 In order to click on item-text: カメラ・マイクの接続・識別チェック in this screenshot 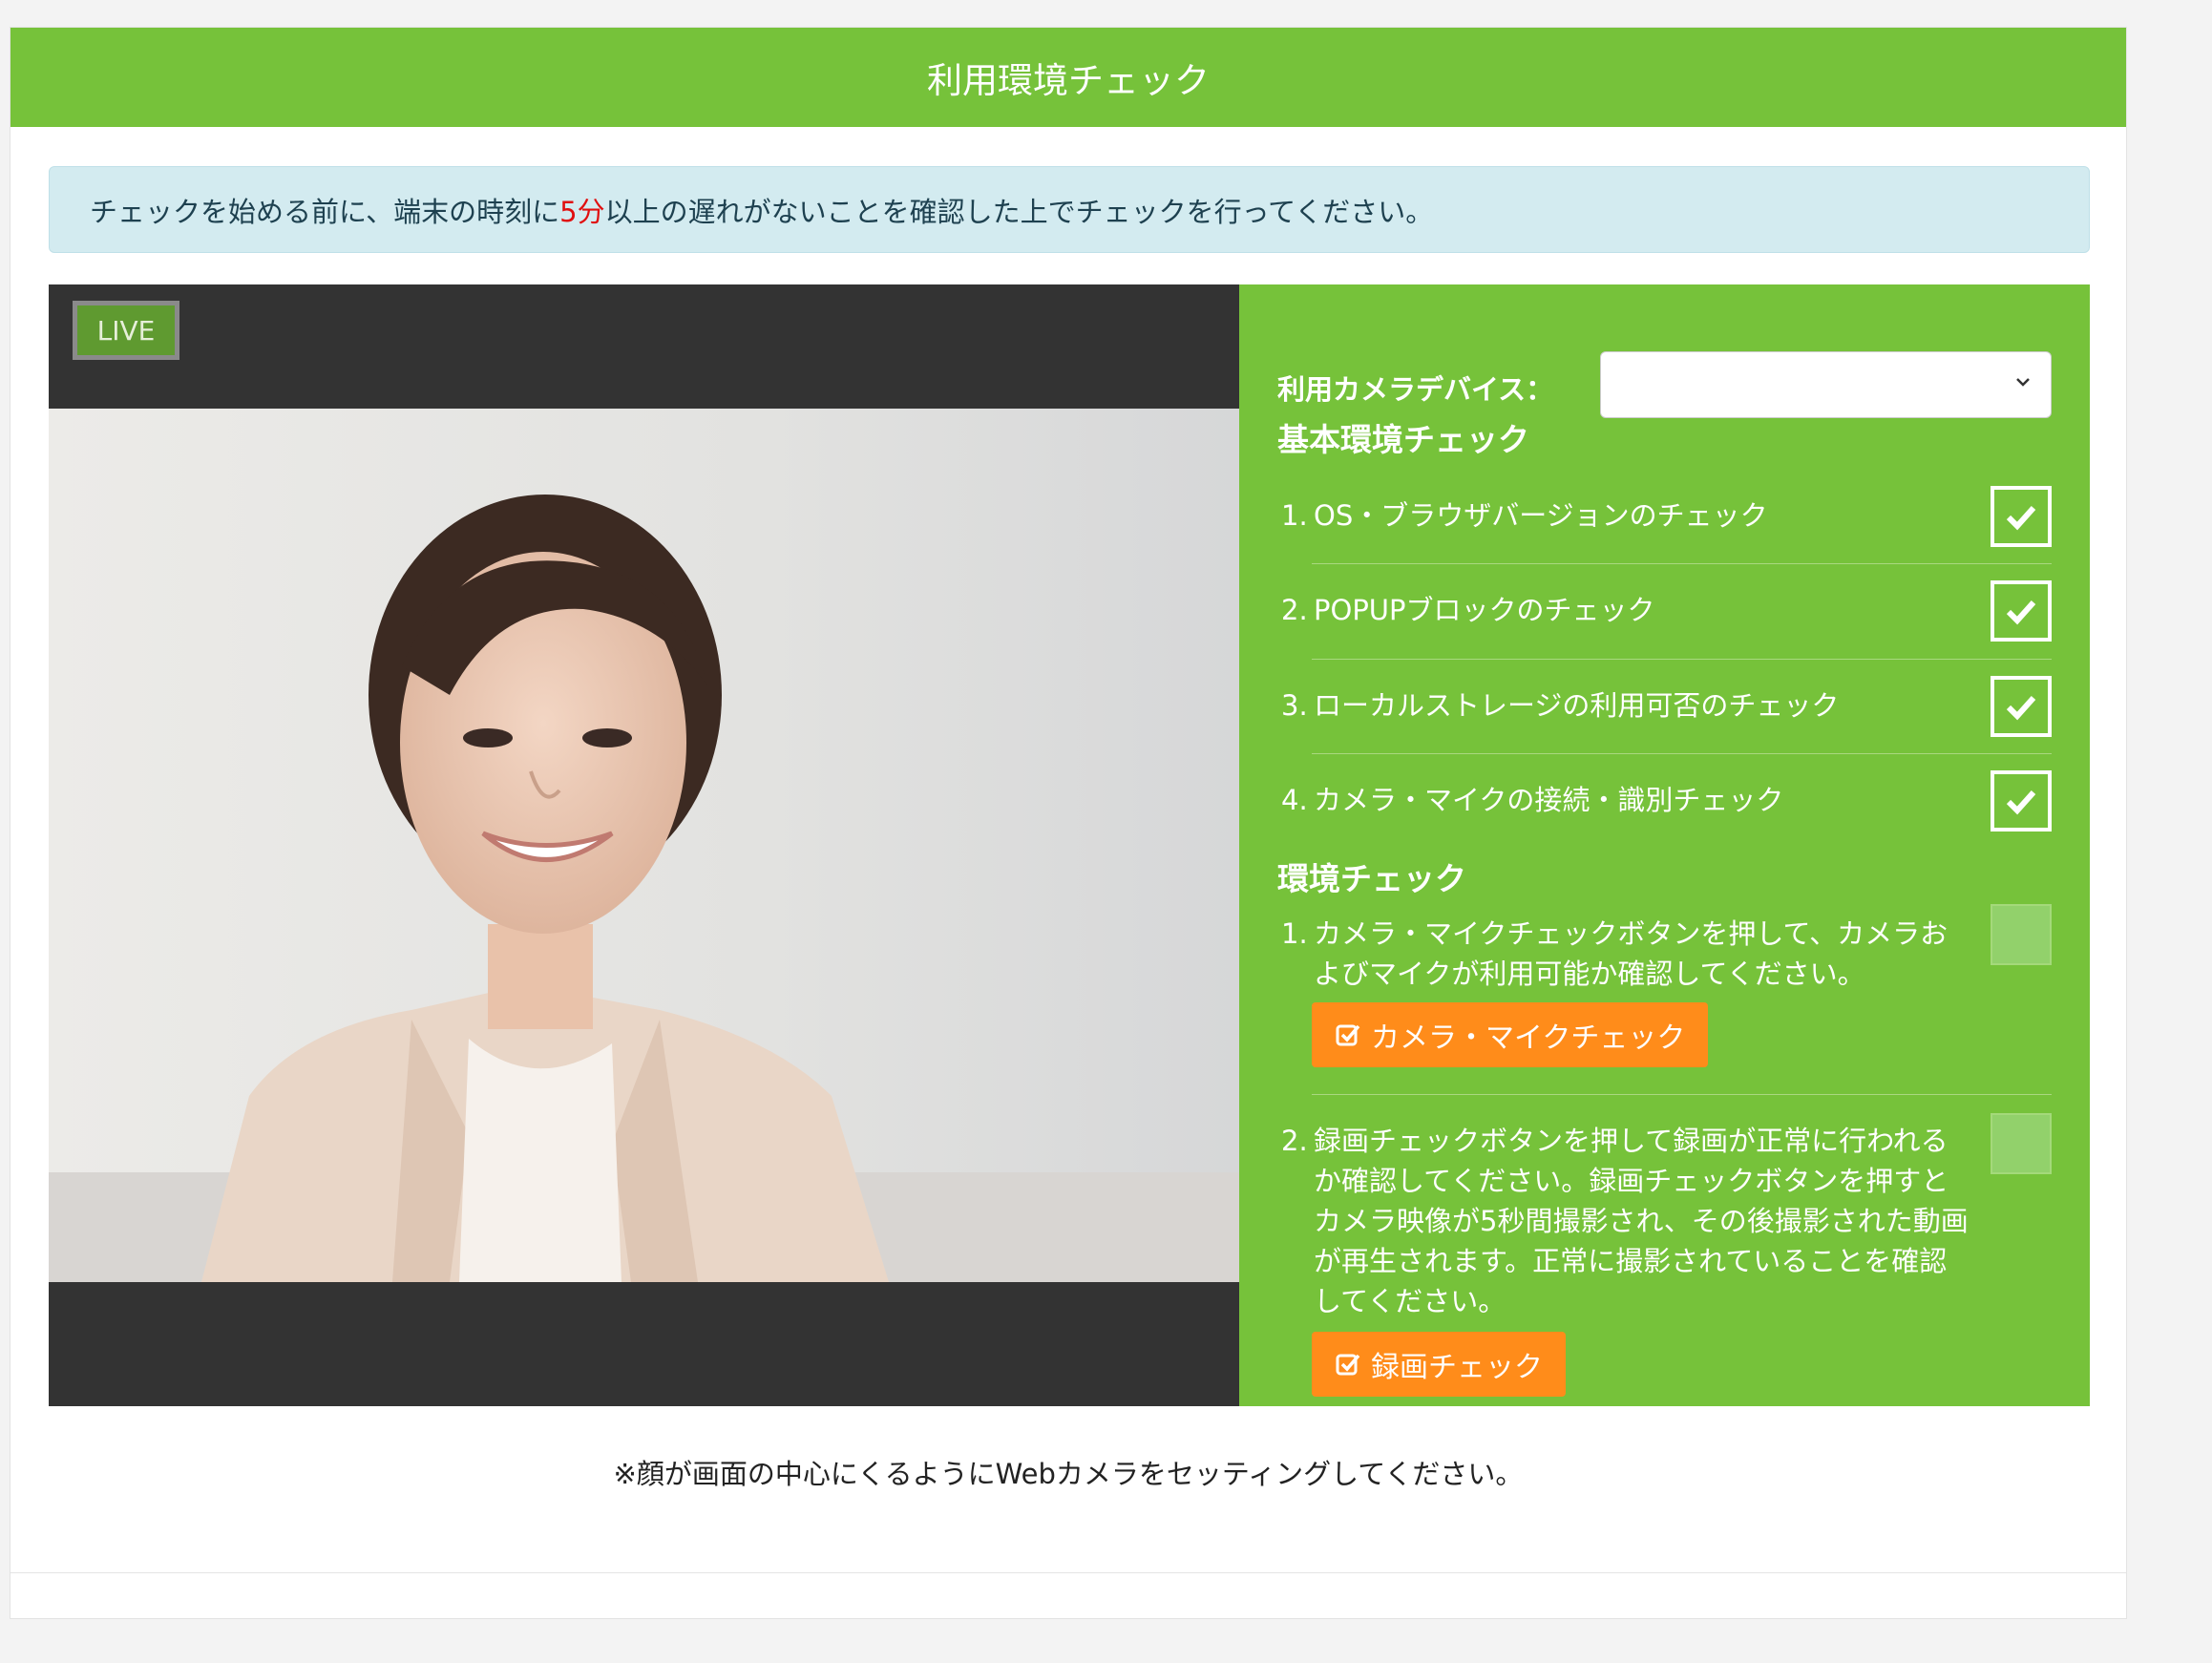, I will do `click(1549, 800)`.